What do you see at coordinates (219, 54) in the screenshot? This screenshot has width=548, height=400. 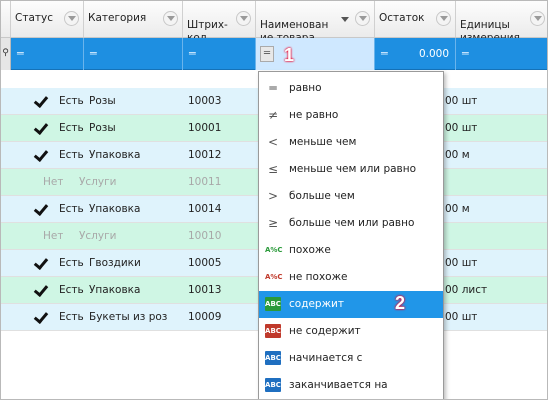 I see `filter-cell-barcode: ═` at bounding box center [219, 54].